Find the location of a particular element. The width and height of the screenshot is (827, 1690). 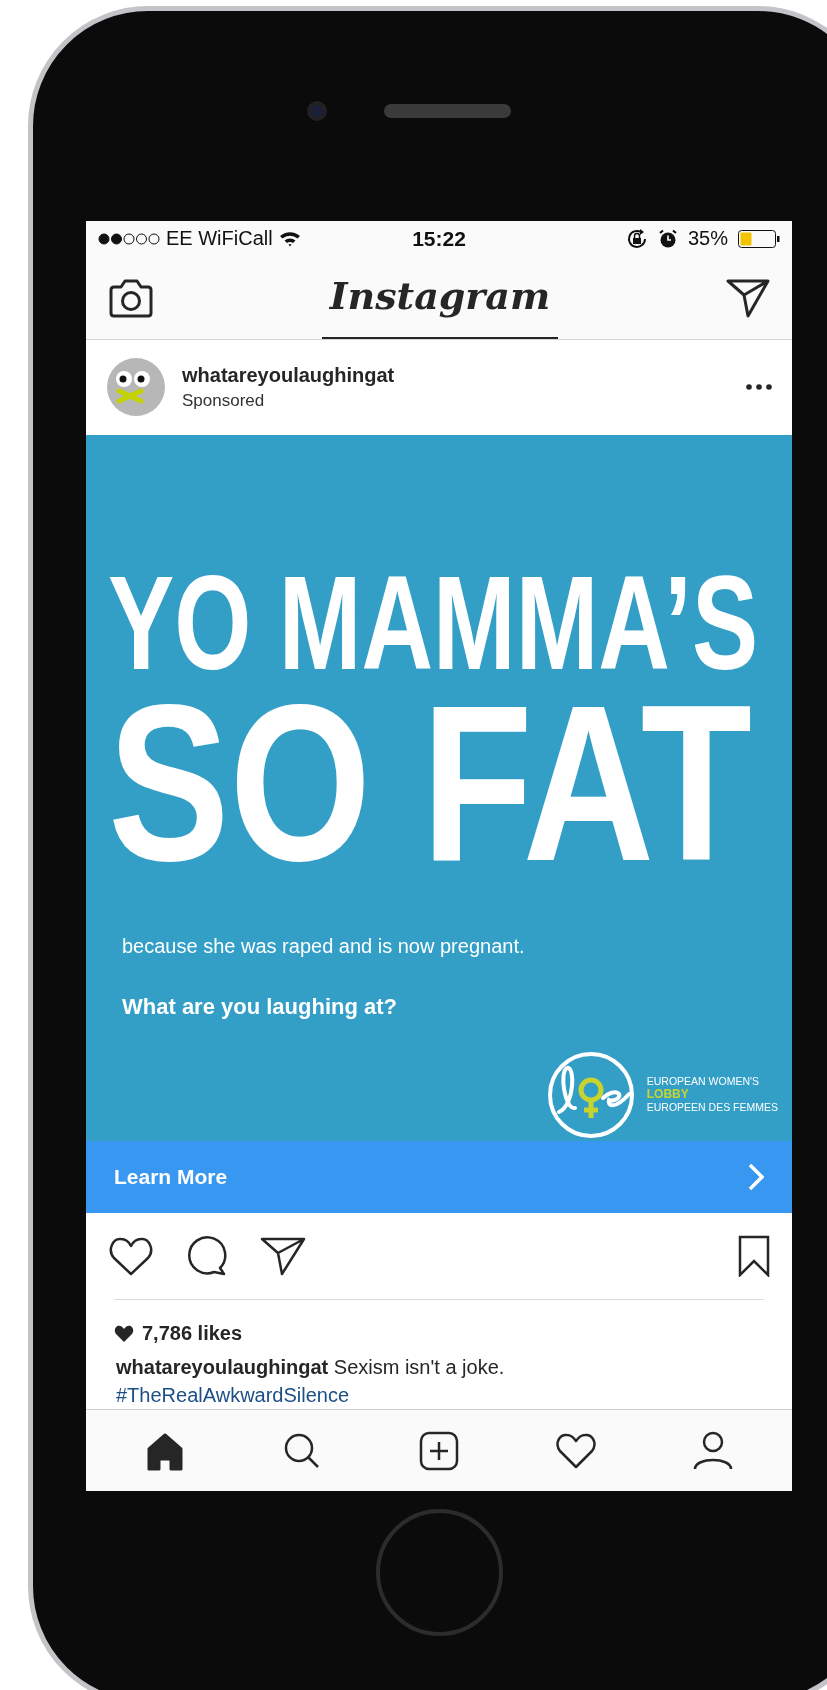

rotation-lock-icon is located at coordinates (636, 239).